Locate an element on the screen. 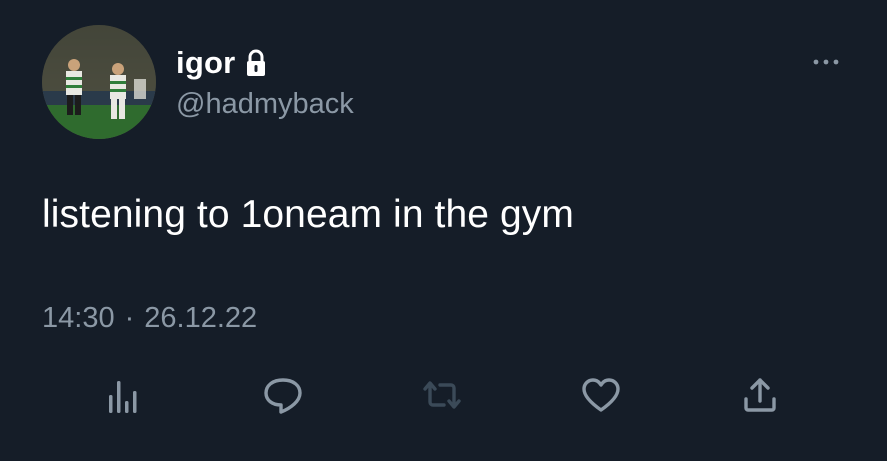 Image resolution: width=887 pixels, height=461 pixels. retweet-button is located at coordinates (442, 395).